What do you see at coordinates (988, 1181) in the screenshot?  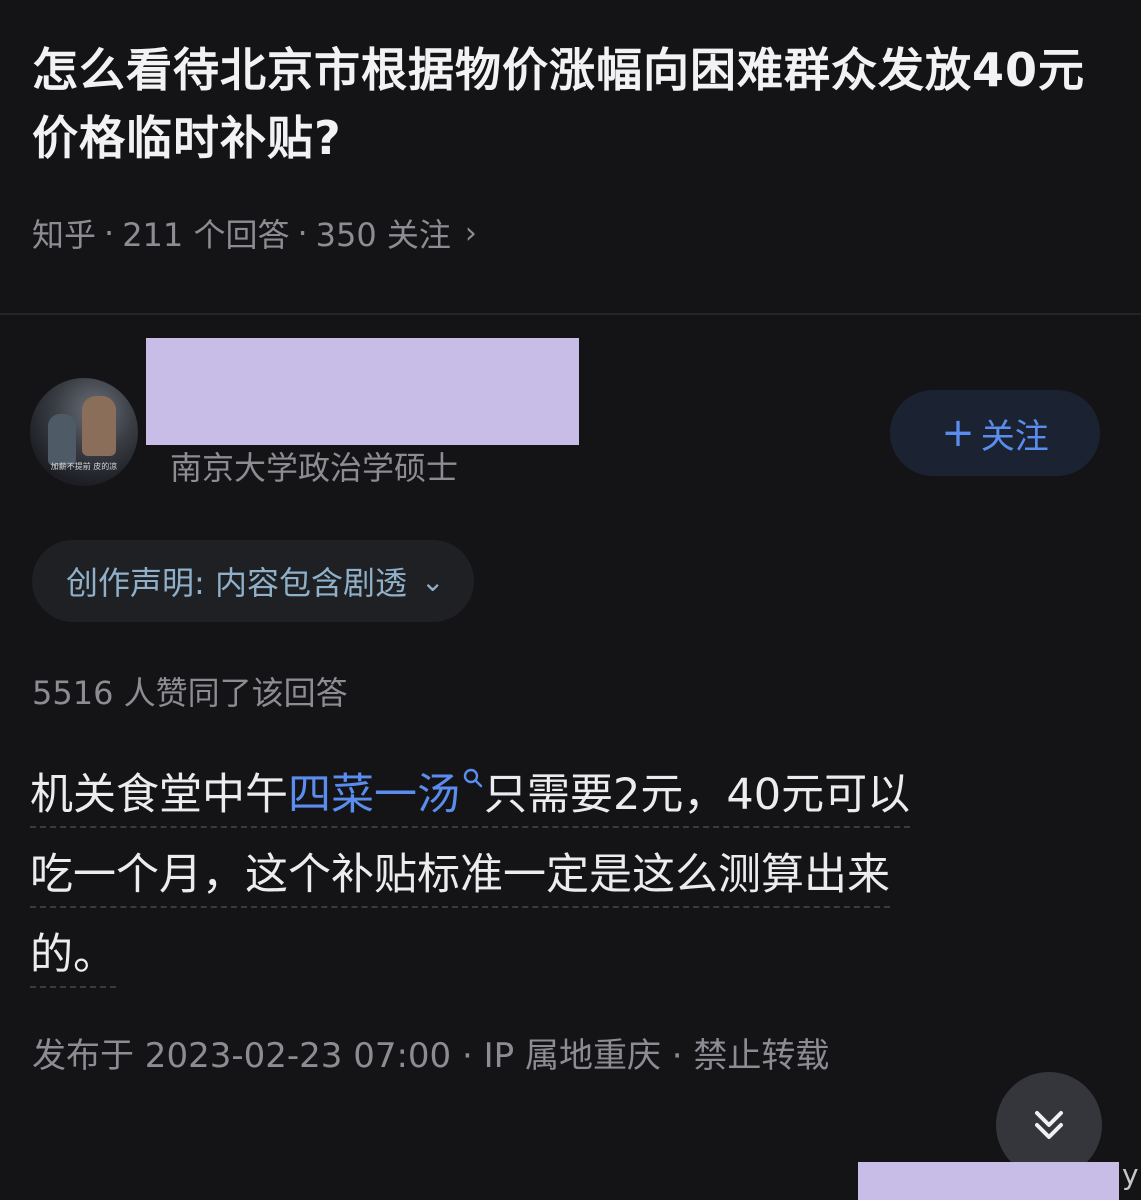 I see `redacted-watermark` at bounding box center [988, 1181].